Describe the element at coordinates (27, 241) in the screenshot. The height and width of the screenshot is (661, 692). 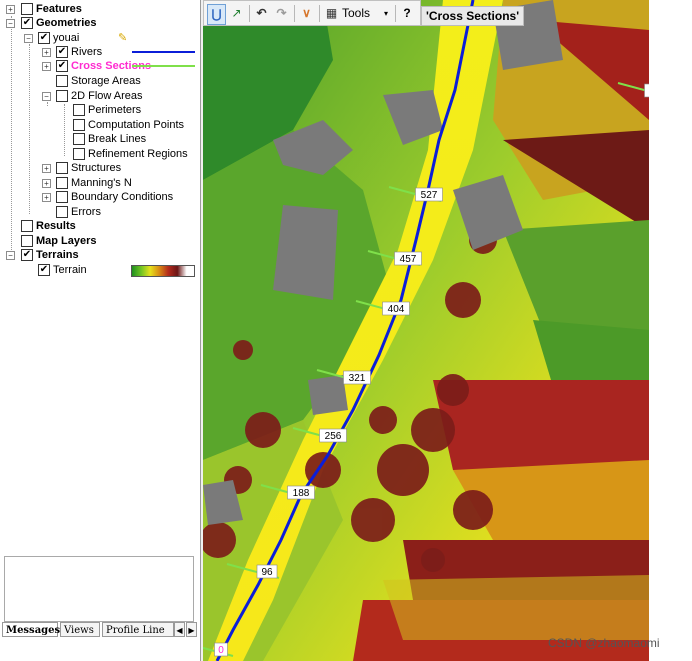
I see `map-layers-checkbox` at that location.